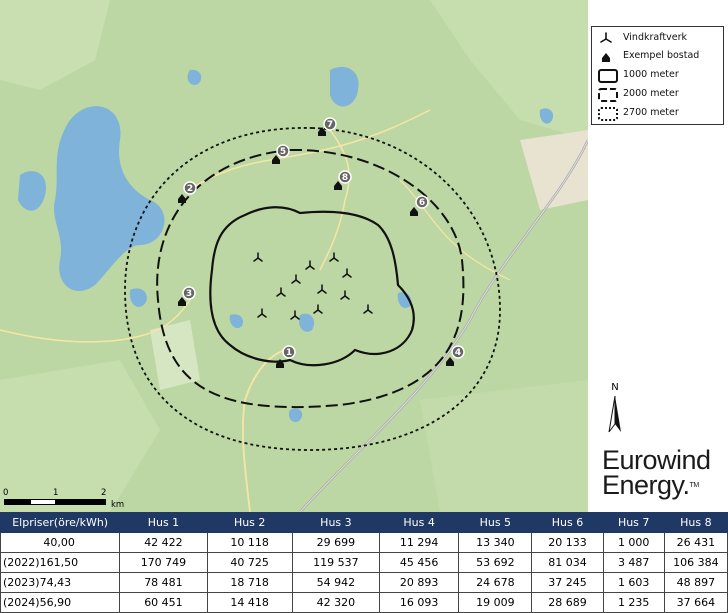  I want to click on table-cell: 54 942, so click(336, 582).